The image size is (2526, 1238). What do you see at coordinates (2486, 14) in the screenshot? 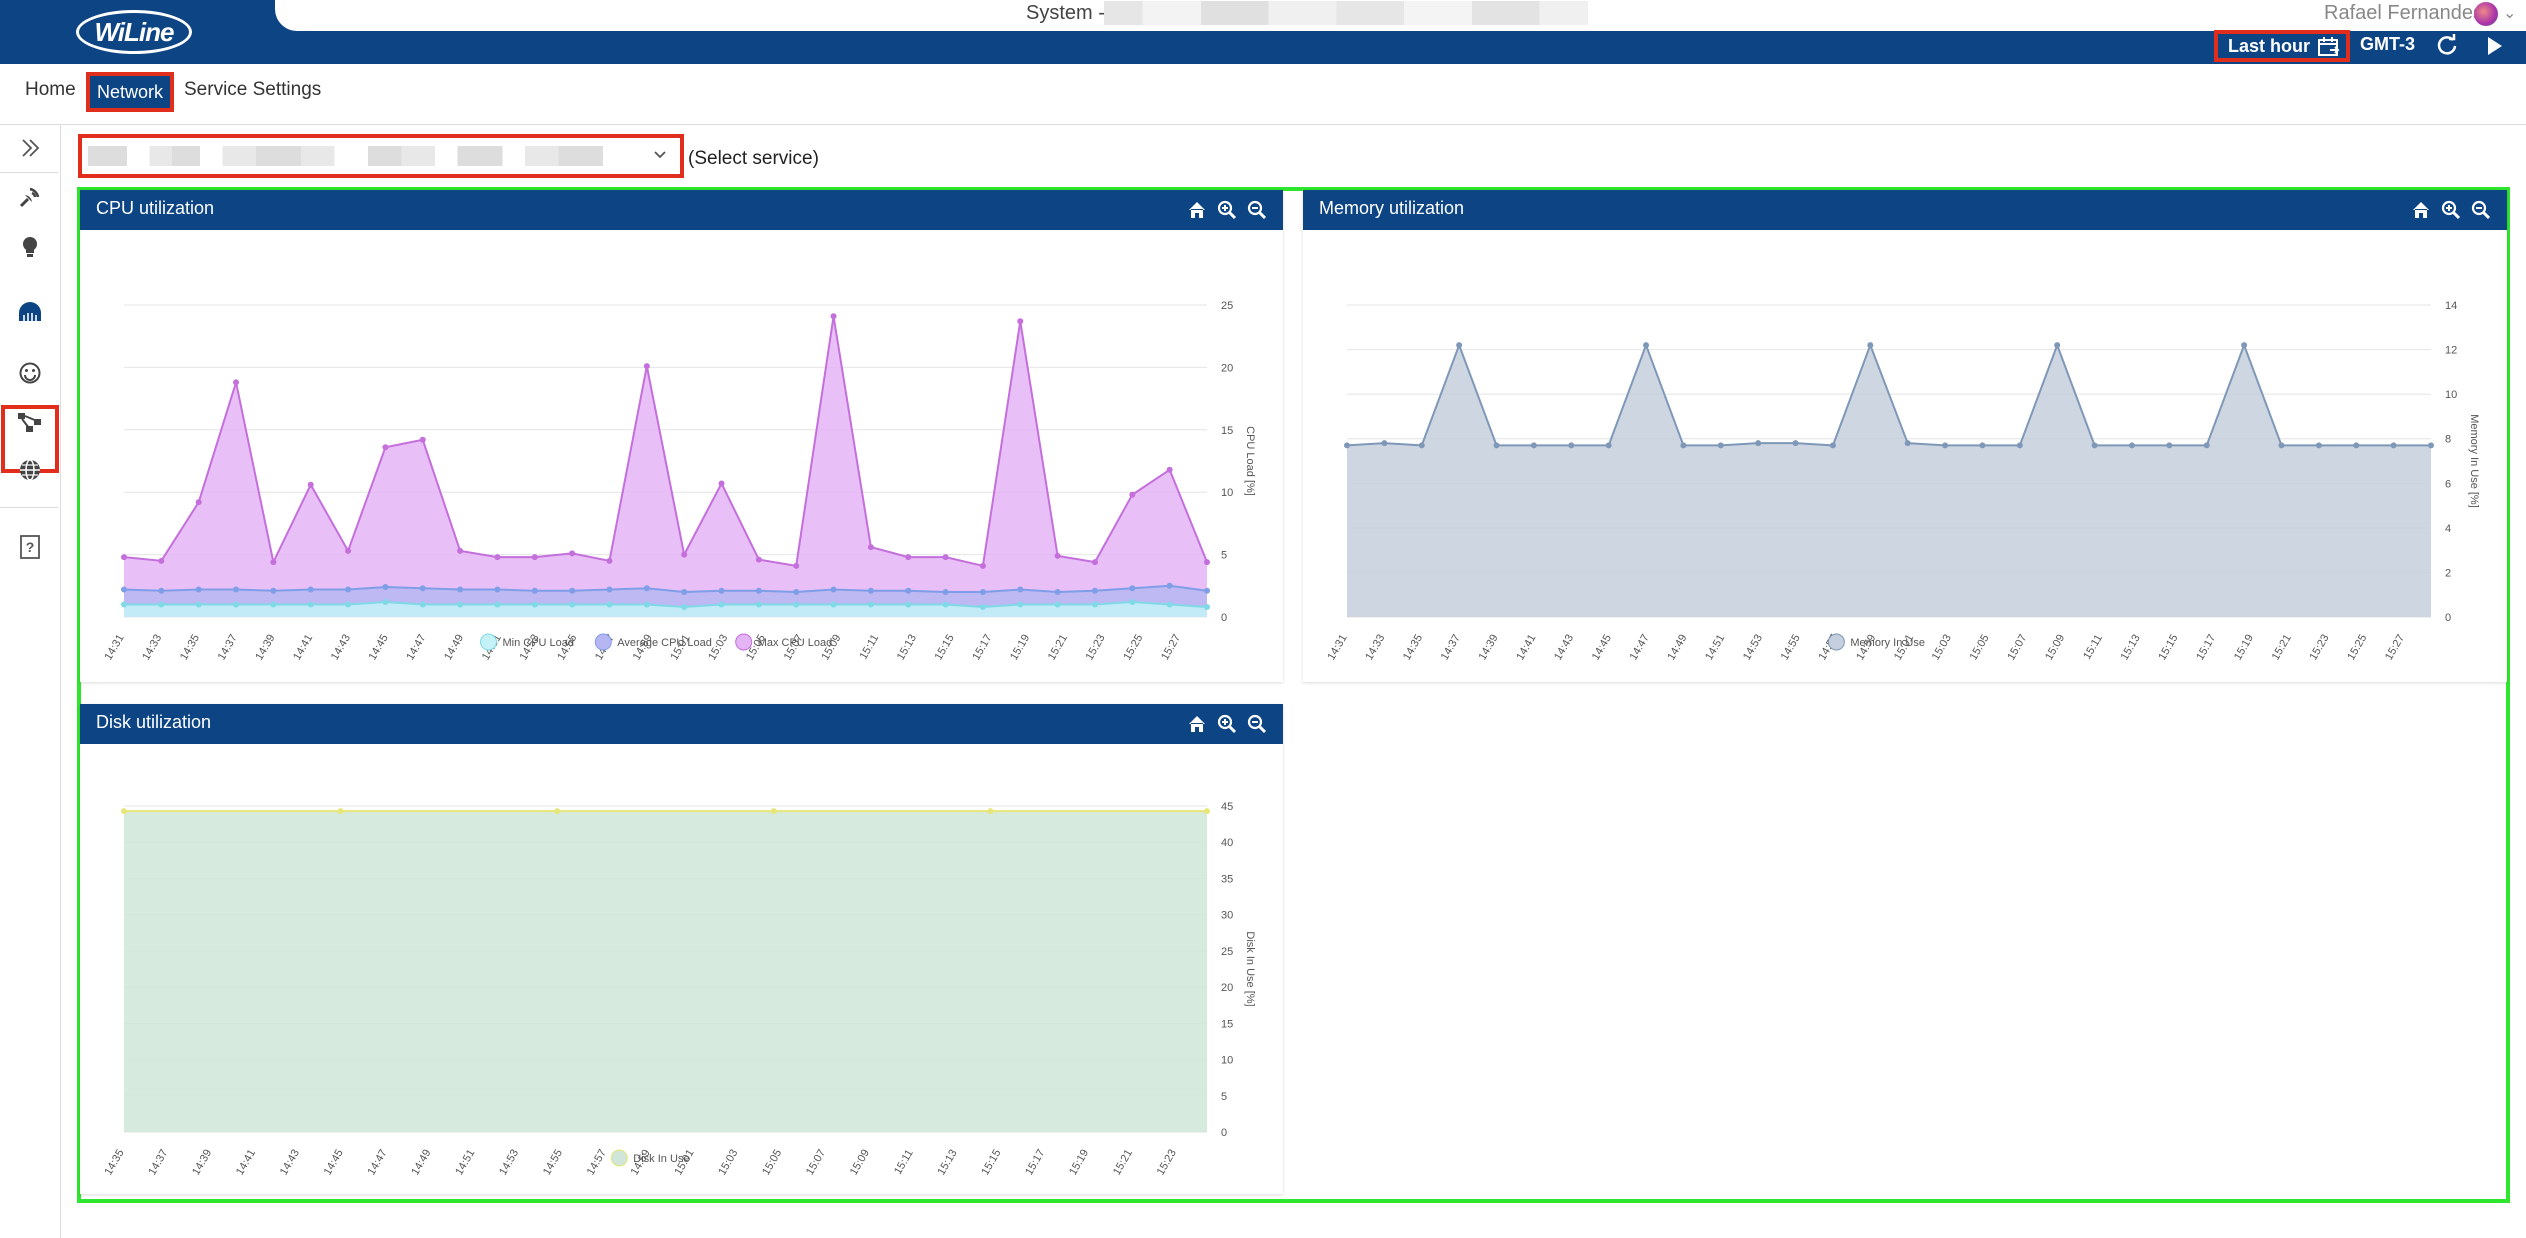
I see `avatar` at bounding box center [2486, 14].